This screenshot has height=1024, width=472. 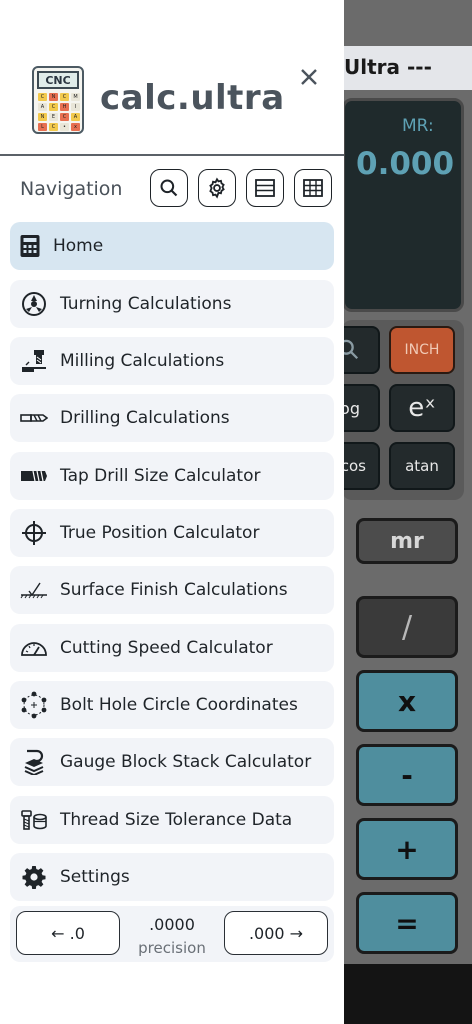 What do you see at coordinates (172, 948) in the screenshot?
I see `precision-label: precision` at bounding box center [172, 948].